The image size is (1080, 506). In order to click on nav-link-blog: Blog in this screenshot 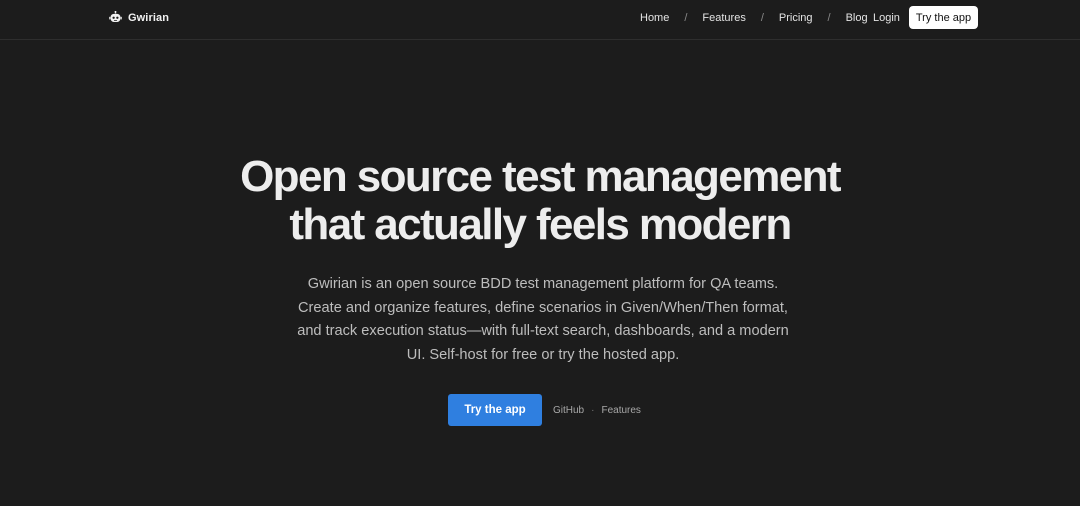, I will do `click(857, 18)`.